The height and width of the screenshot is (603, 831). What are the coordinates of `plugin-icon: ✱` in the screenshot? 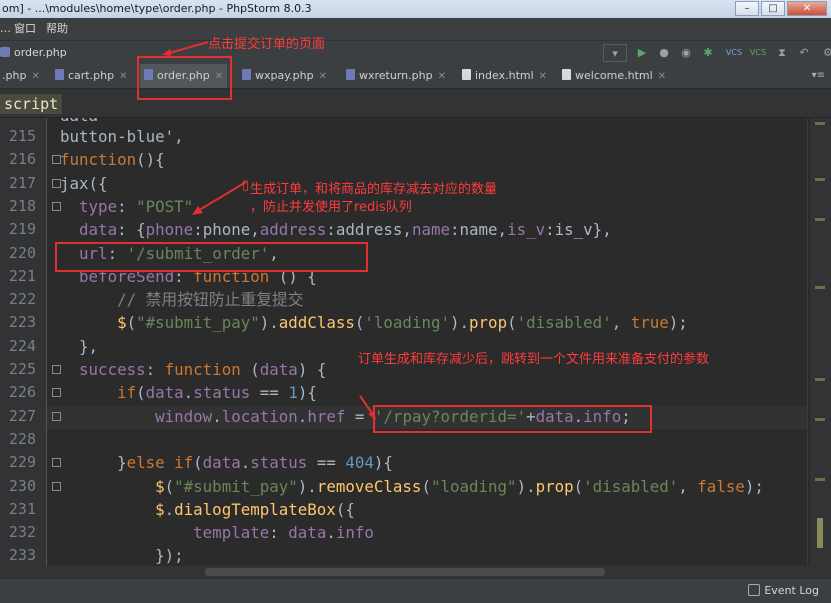 It's located at (708, 53).